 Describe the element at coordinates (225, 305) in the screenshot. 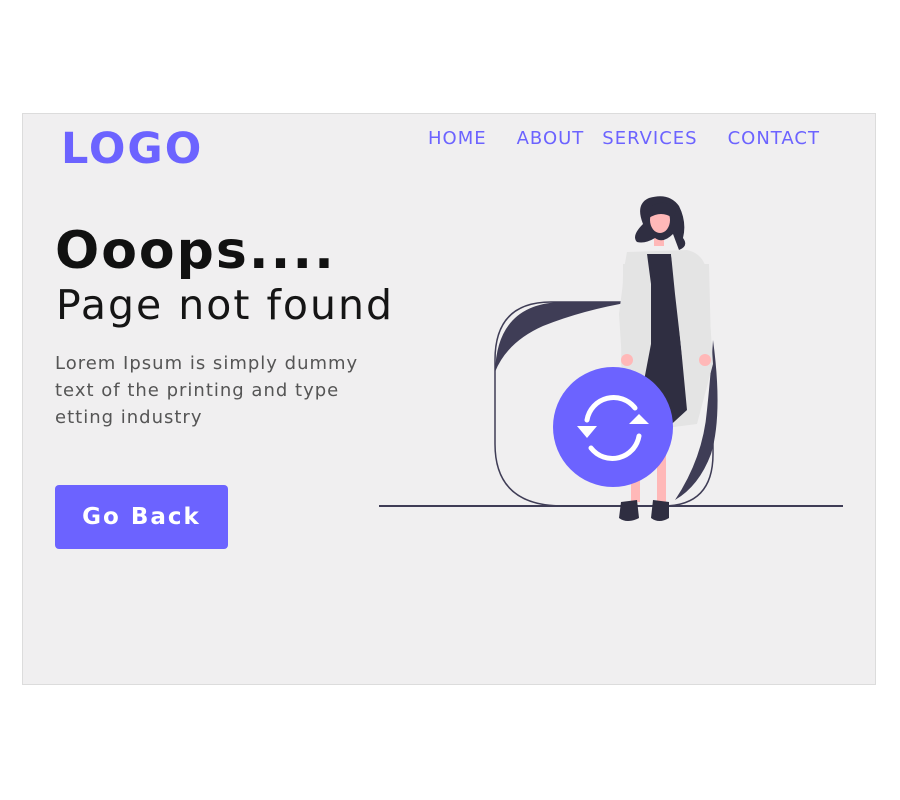

I see `error-subheadline: Page not found` at that location.